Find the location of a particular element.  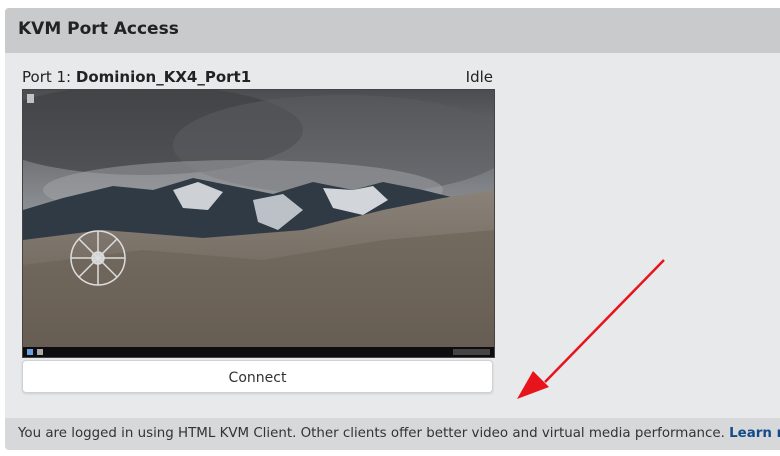

port-status: Idle is located at coordinates (479, 77).